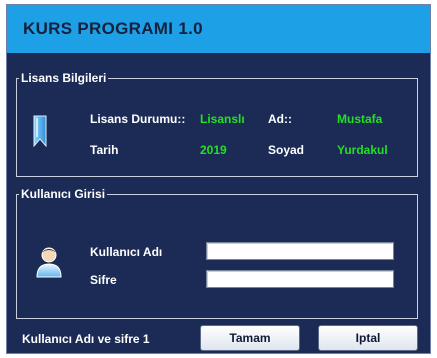 The image size is (437, 358). What do you see at coordinates (280, 119) in the screenshot?
I see `name-label: Ad::` at bounding box center [280, 119].